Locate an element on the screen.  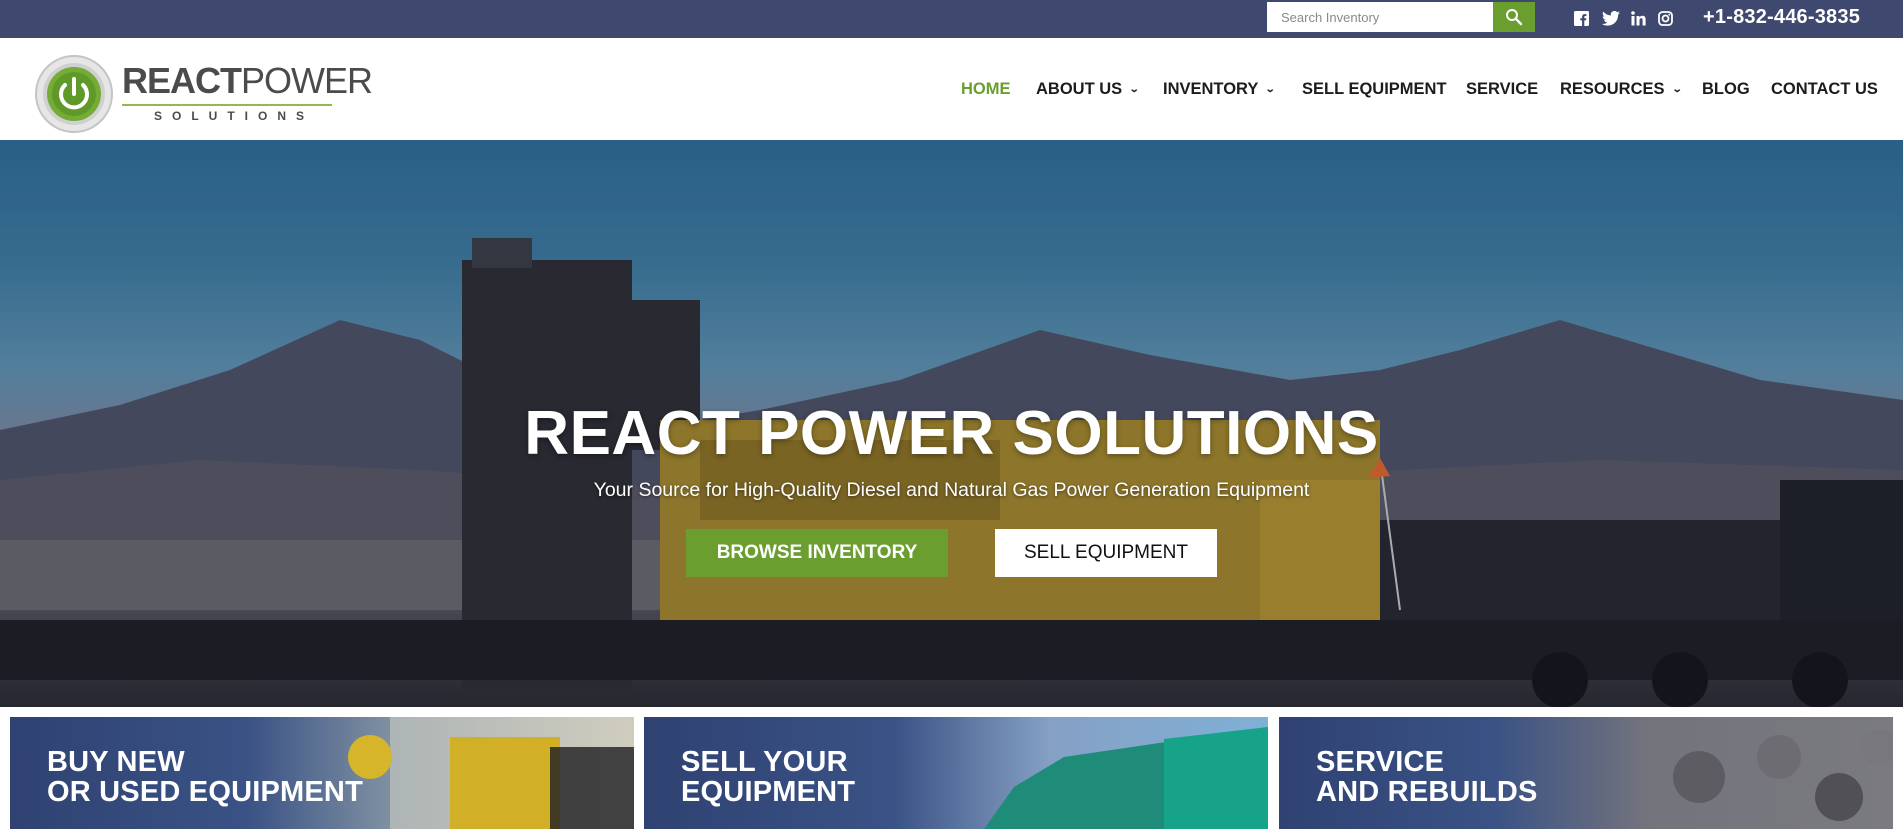
search-icon is located at coordinates (1514, 17).